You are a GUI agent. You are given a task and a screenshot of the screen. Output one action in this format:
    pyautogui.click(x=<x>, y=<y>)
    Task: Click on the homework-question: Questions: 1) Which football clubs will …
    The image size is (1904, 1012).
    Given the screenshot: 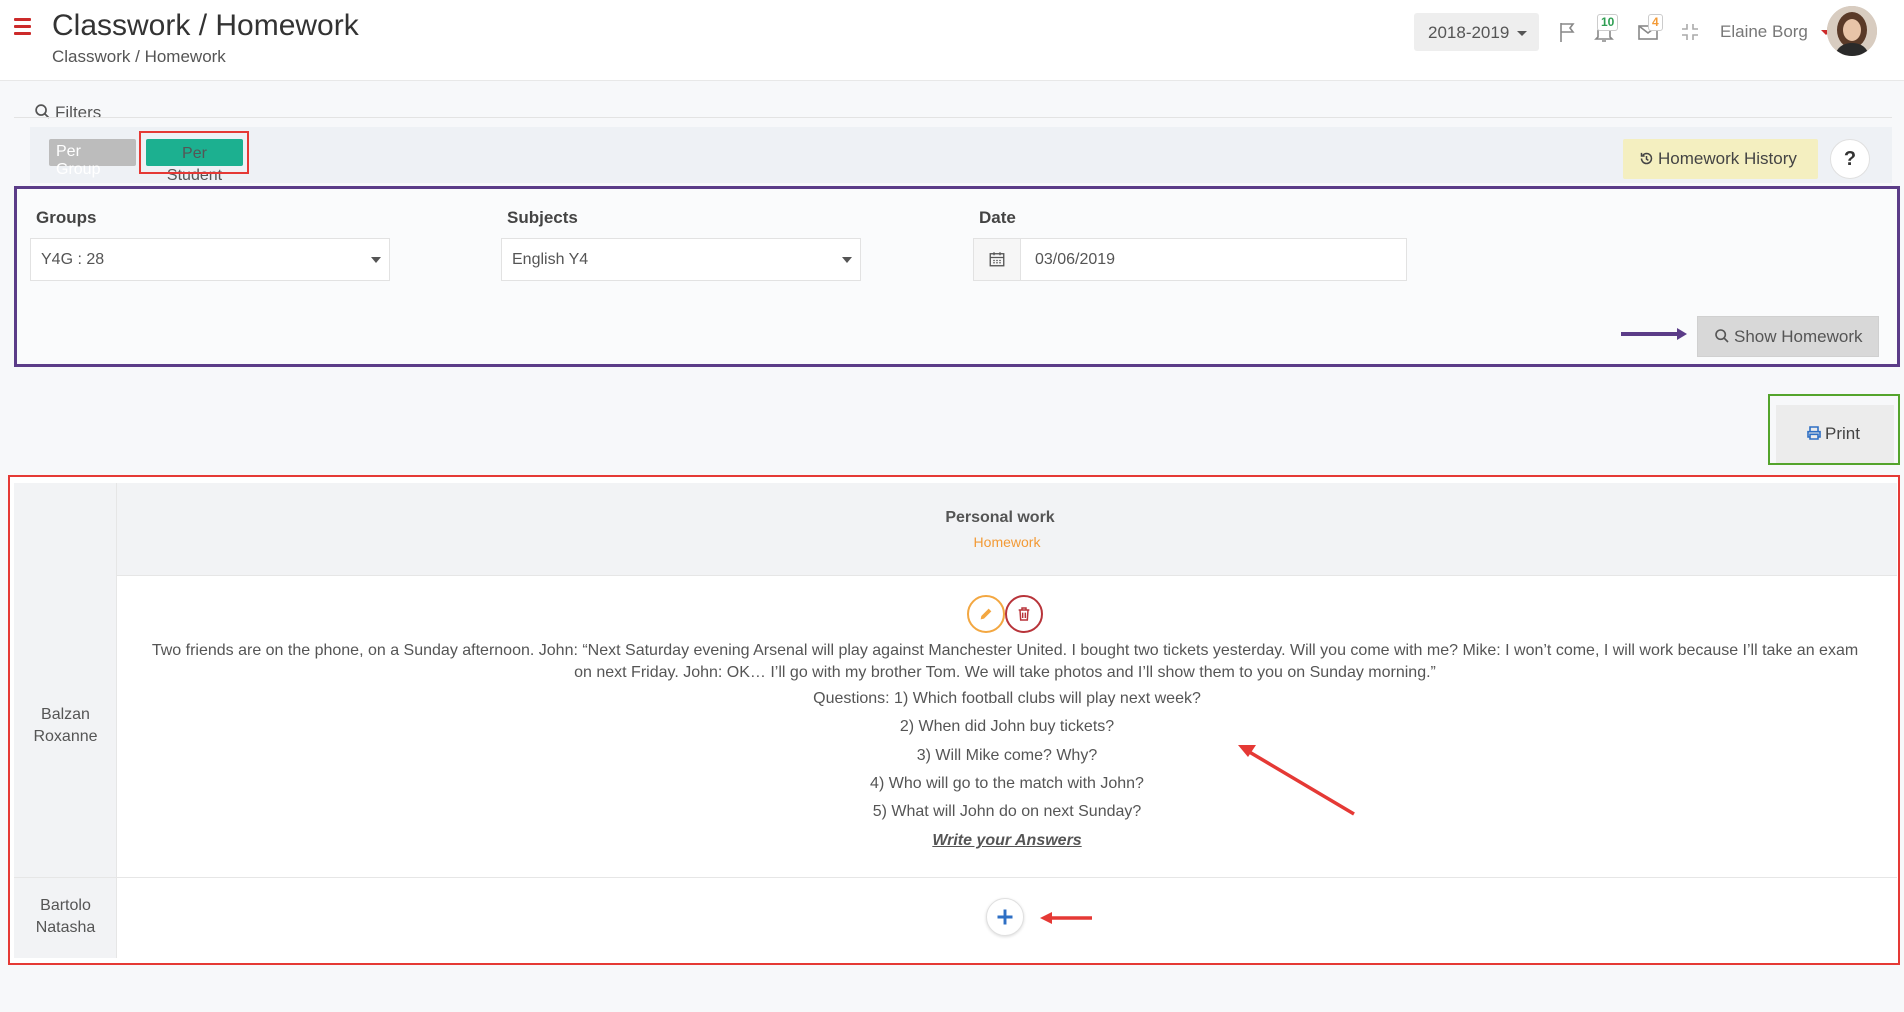 What is the action you would take?
    pyautogui.click(x=1007, y=698)
    